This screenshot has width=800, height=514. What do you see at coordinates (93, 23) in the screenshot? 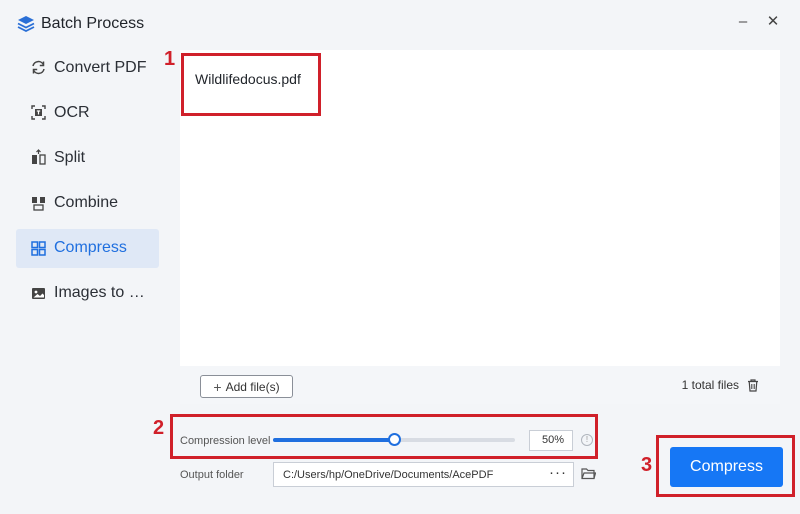
I see `window-title: Batch Process` at bounding box center [93, 23].